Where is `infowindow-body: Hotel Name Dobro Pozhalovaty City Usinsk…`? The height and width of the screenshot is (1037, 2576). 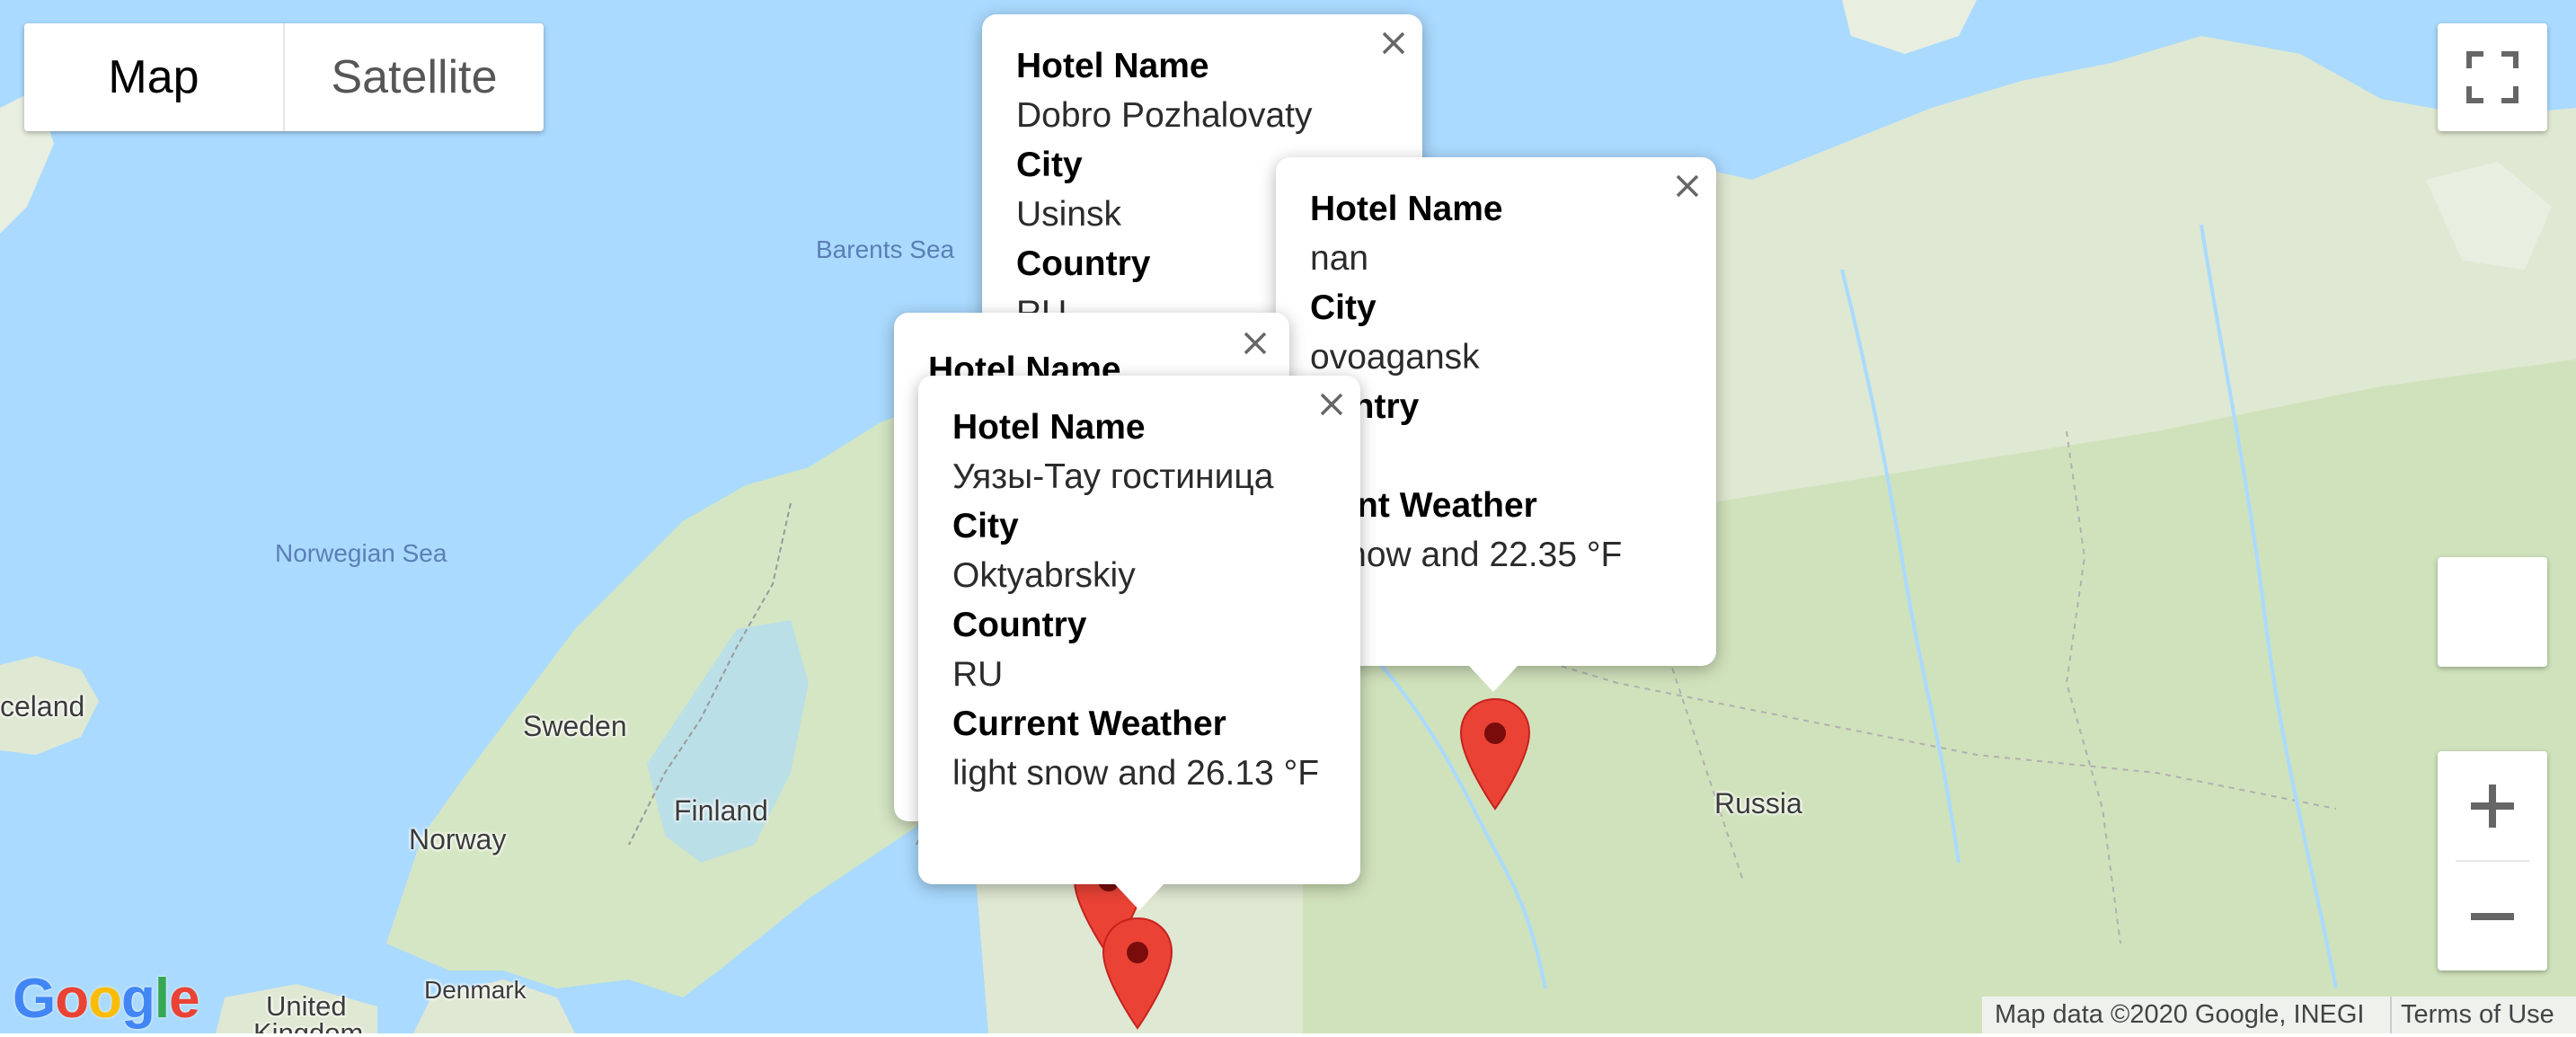
infowindow-body: Hotel Name Dobro Pozhalovaty City Usinsk… is located at coordinates (1164, 189).